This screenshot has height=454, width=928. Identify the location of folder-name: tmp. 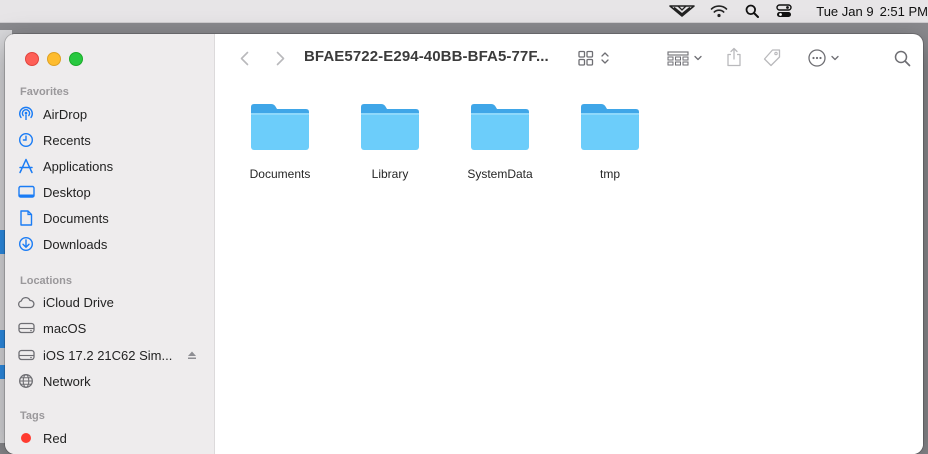
(609, 174).